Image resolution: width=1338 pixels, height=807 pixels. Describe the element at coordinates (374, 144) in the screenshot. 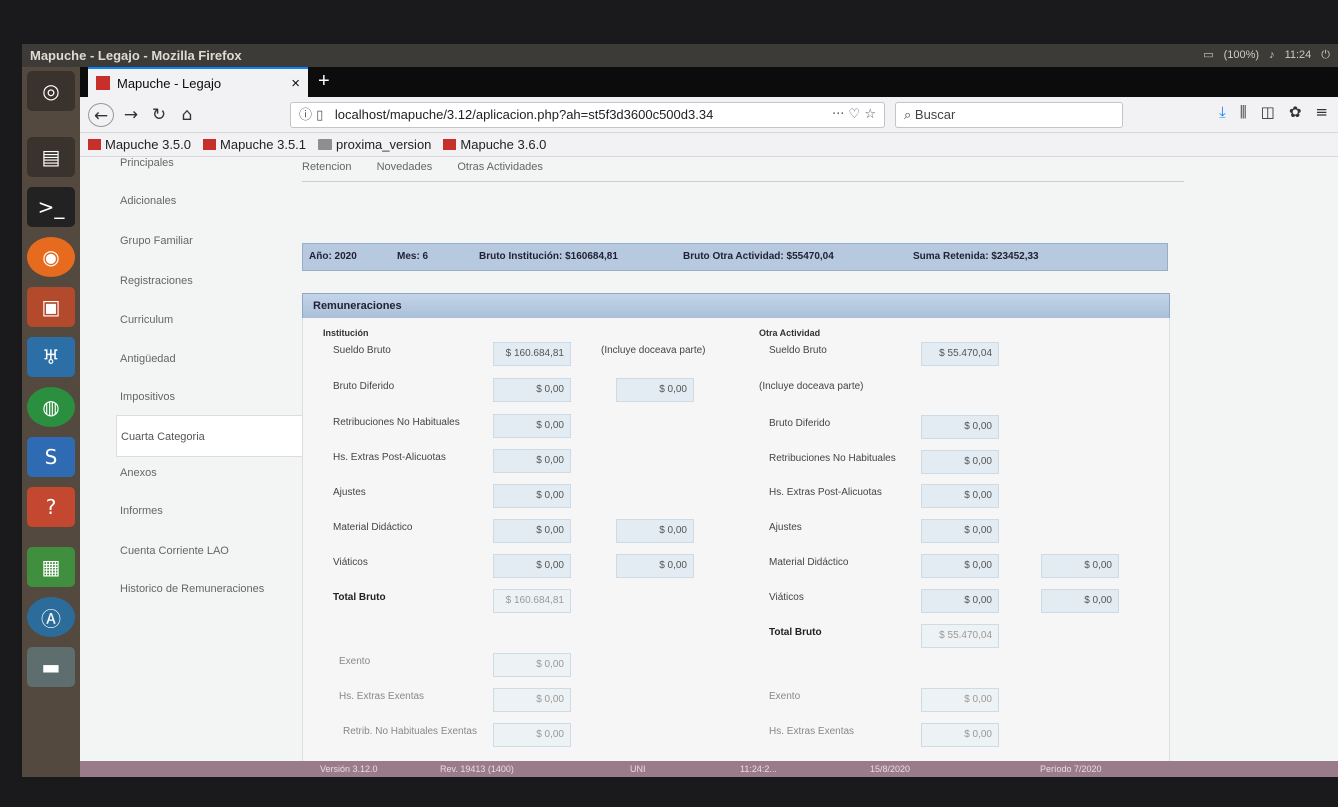

I see `bookmark-folder-proxima: proxima_version` at that location.